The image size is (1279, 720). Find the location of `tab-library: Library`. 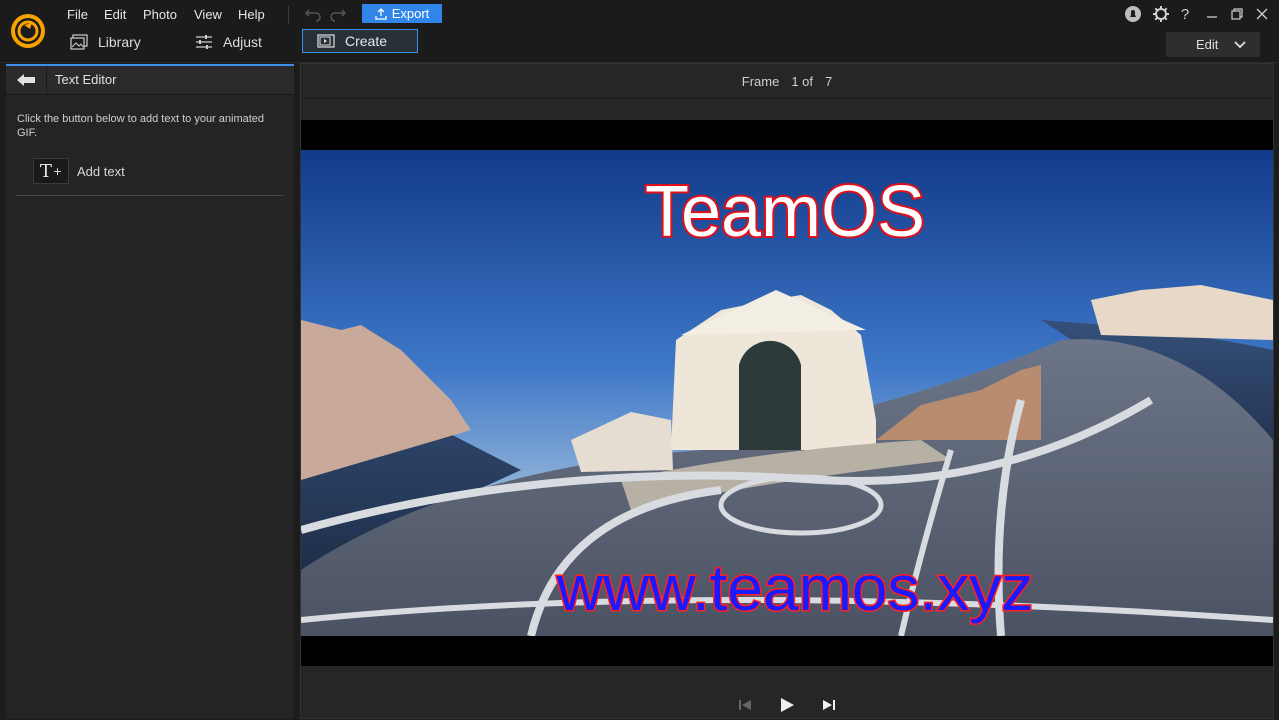

tab-library: Library is located at coordinates (105, 42).